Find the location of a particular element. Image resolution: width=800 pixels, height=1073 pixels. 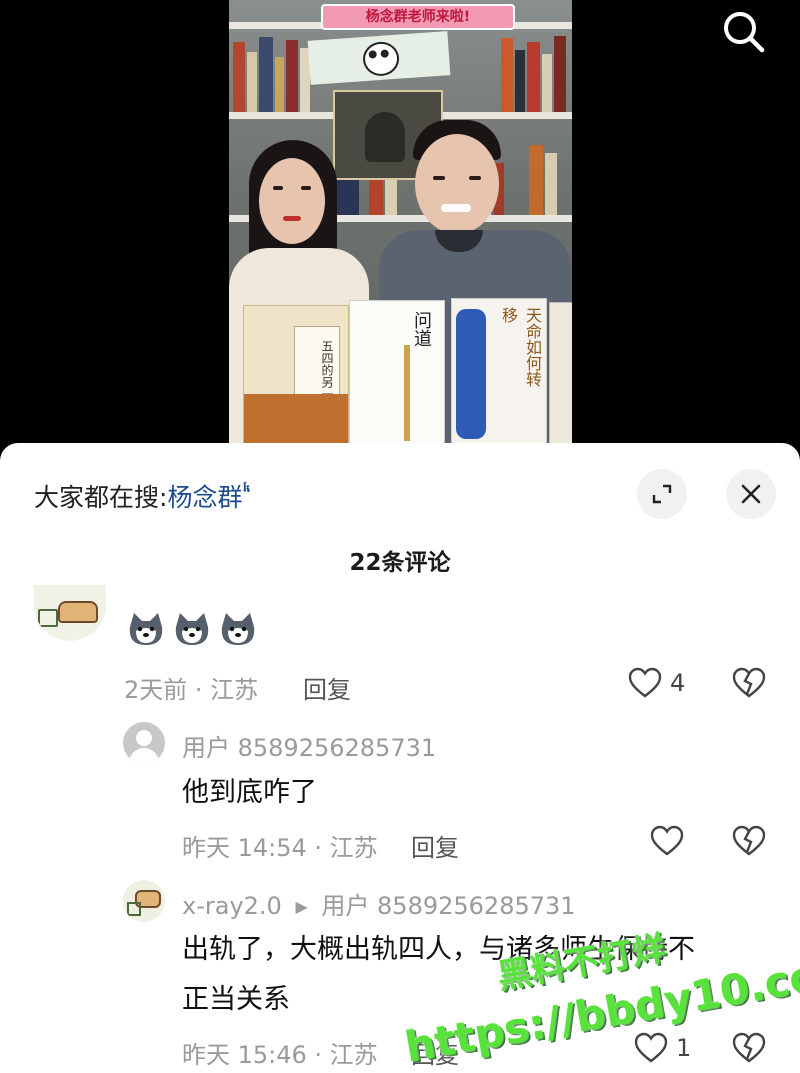

reply-username: 用户 8589256285731 is located at coordinates (309, 745).